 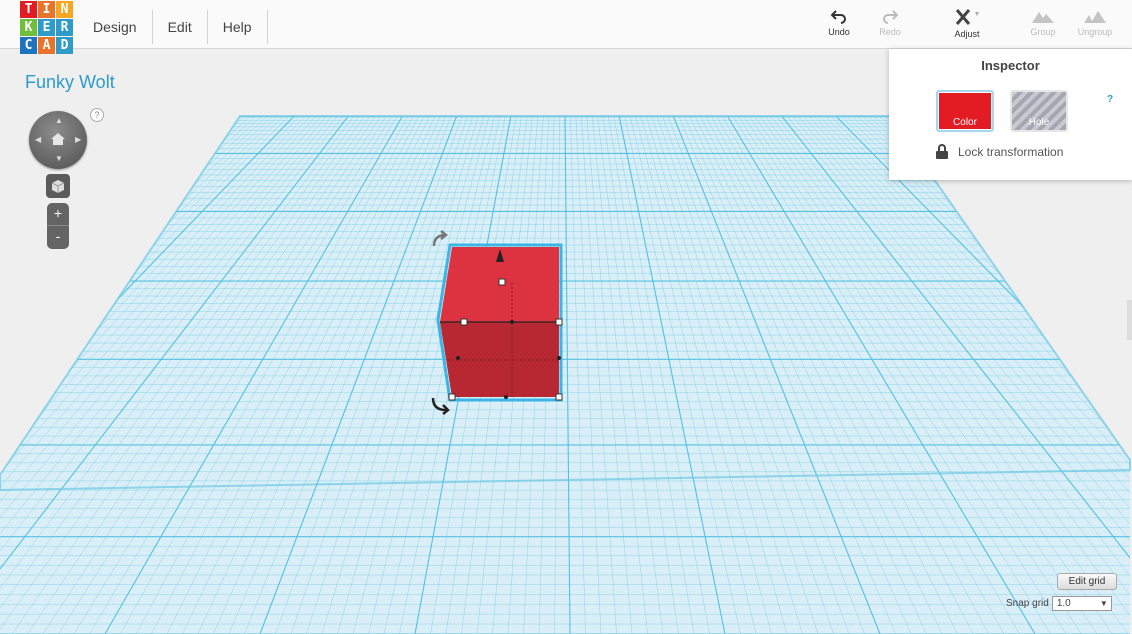 I want to click on main-menu: Design Edit Help, so click(x=173, y=27).